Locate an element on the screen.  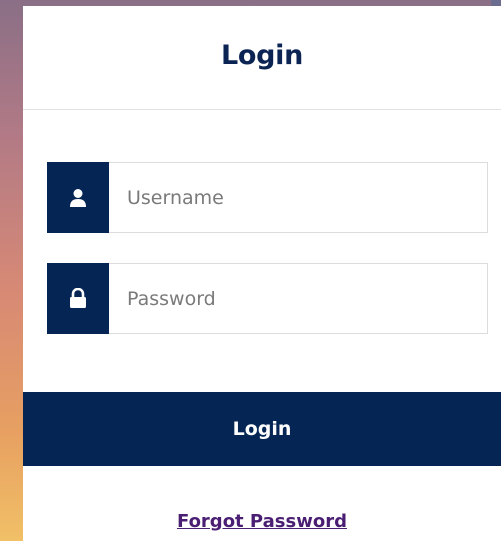
password-field is located at coordinates (267, 298).